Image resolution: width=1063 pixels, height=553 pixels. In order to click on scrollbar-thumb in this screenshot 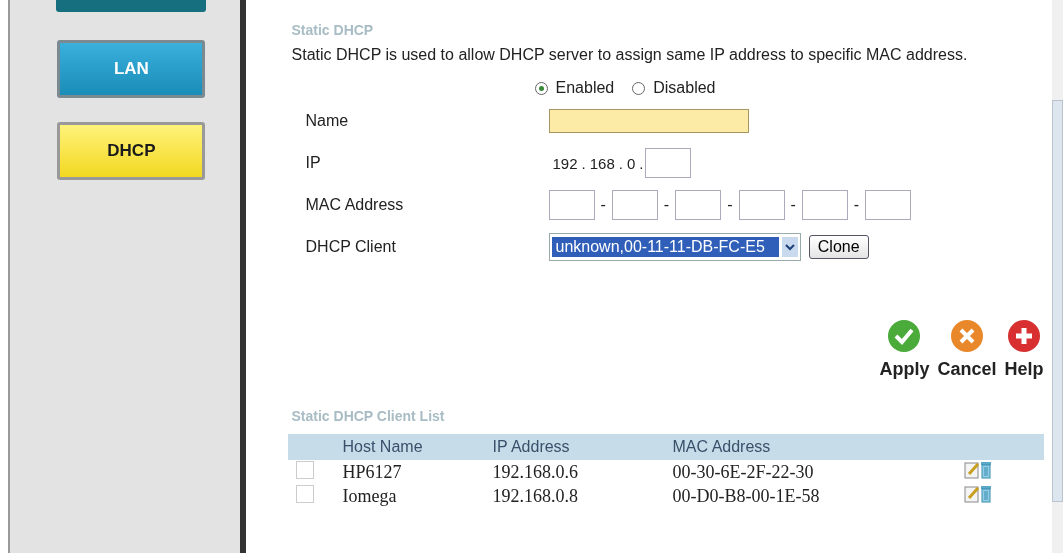, I will do `click(1057, 301)`.